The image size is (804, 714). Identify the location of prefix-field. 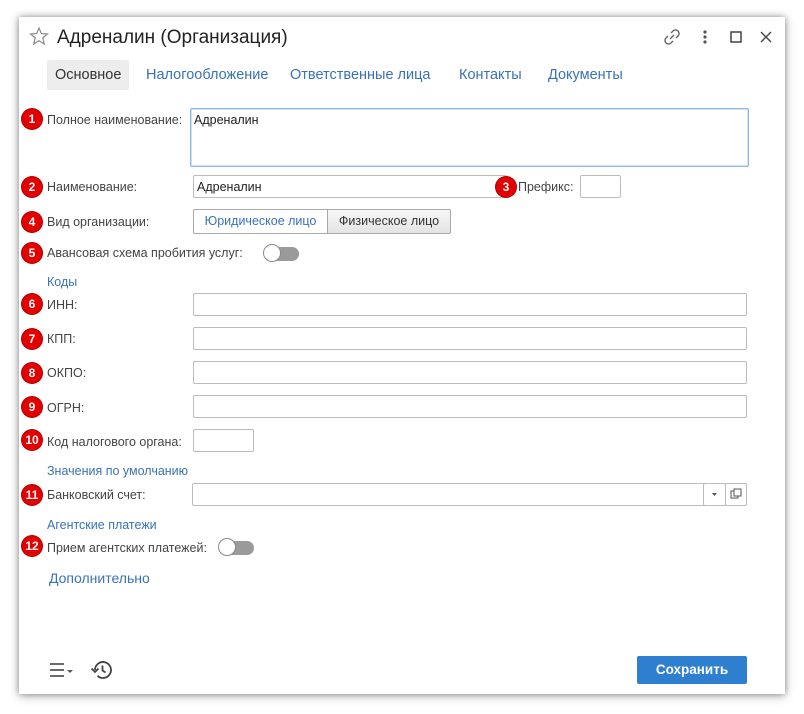
(600, 186).